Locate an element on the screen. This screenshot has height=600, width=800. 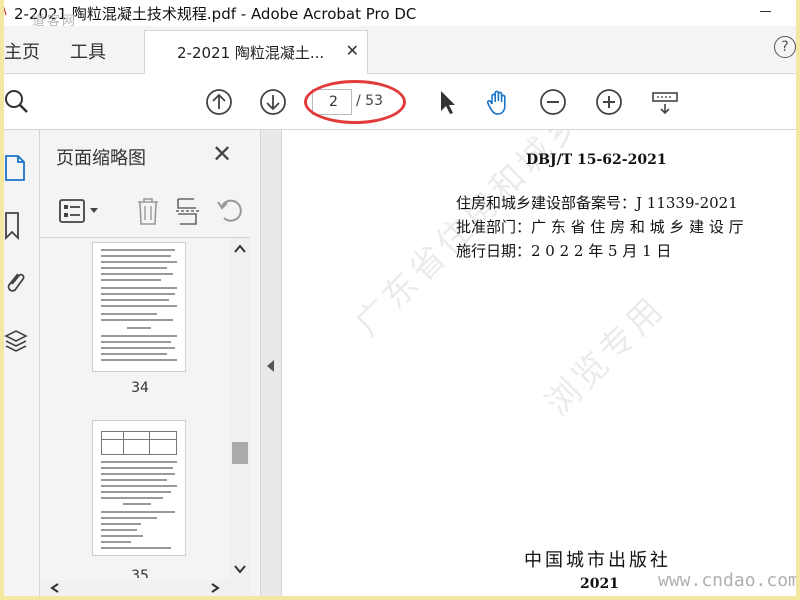
tab-home: 主页 is located at coordinates (22, 51).